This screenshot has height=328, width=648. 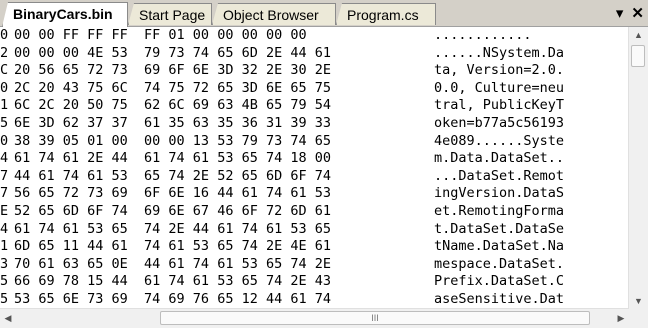 I want to click on hex-row-bytes: 61 74 61 2E 44 61 74 61 53 65 74 18 00, so click(x=172, y=158).